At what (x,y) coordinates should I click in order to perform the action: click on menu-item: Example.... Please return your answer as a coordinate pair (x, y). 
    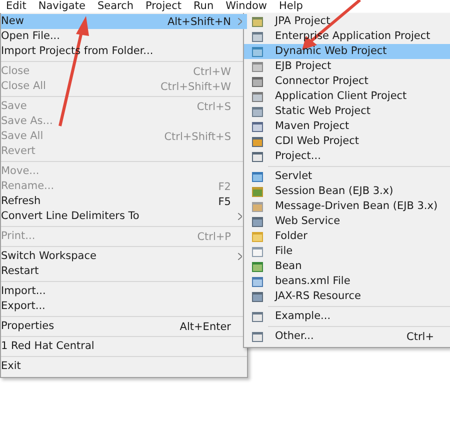
    Looking at the image, I should click on (347, 316).